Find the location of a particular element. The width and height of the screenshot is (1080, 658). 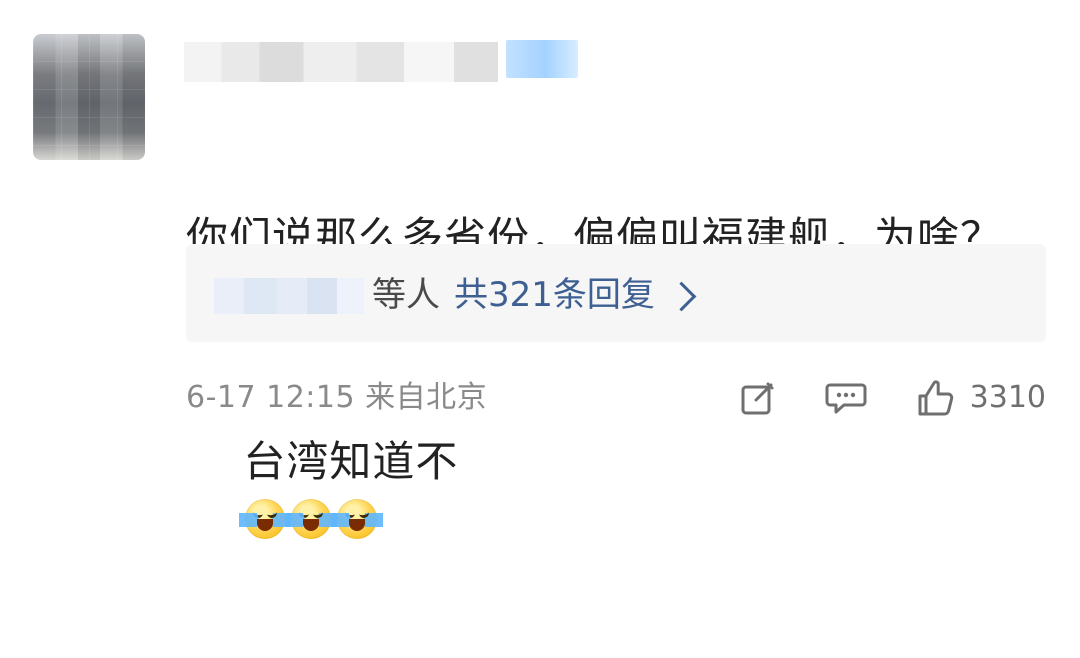

comment-icon is located at coordinates (846, 398).